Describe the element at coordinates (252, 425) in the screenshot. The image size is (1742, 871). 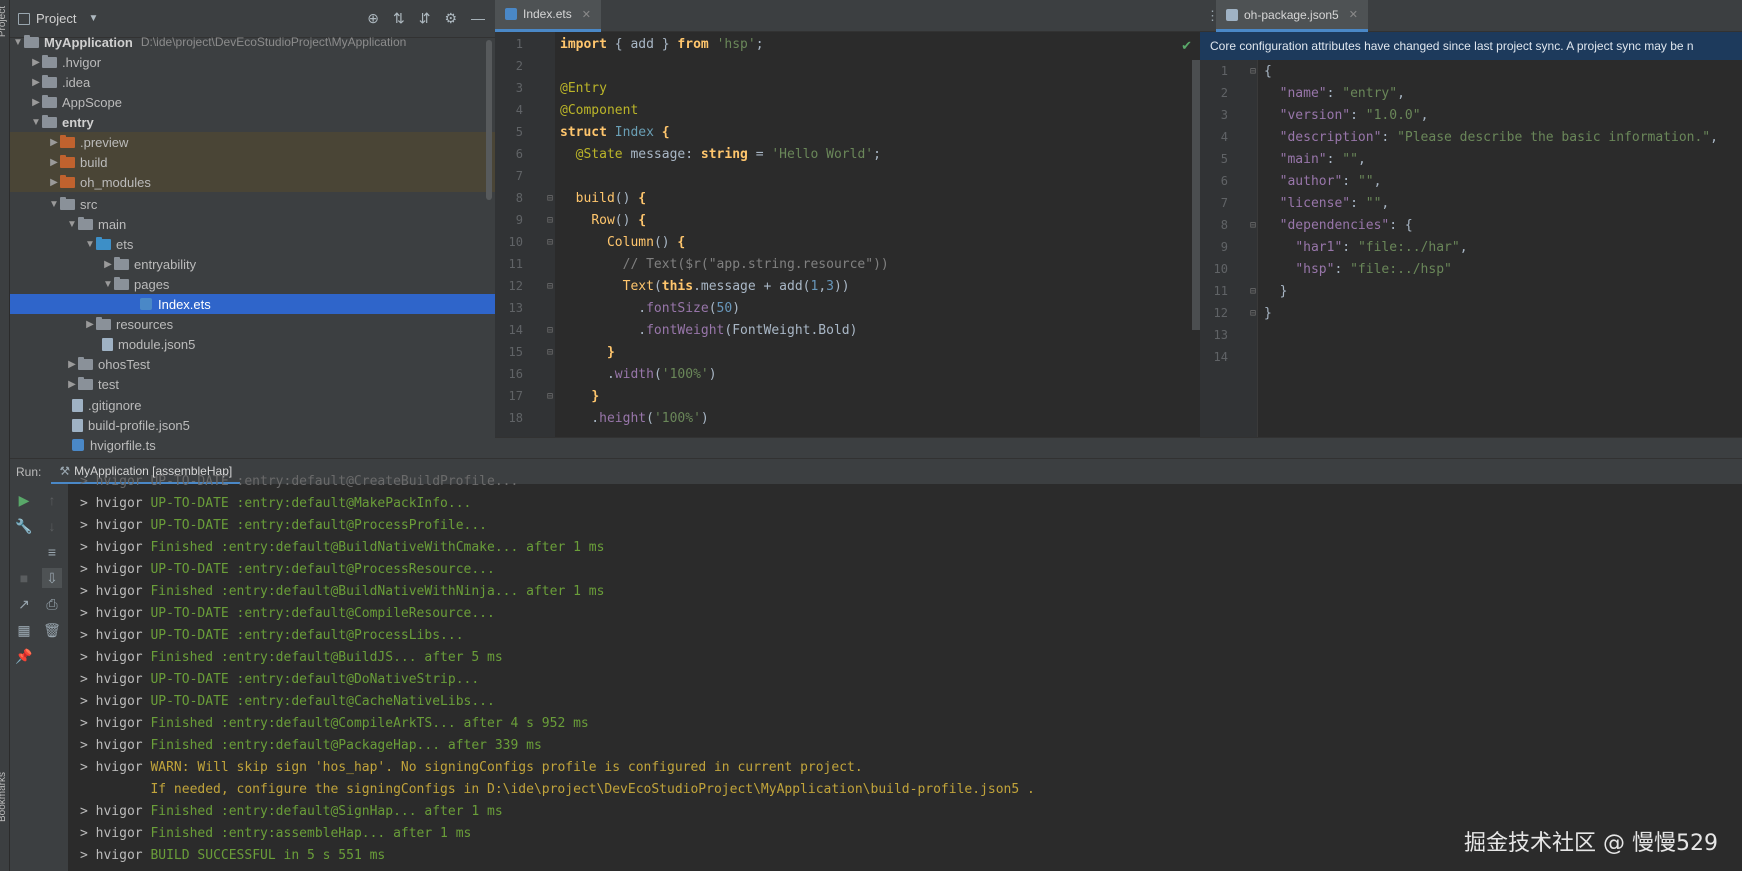
I see `tree-item-build-profile: build-profile.json5` at that location.